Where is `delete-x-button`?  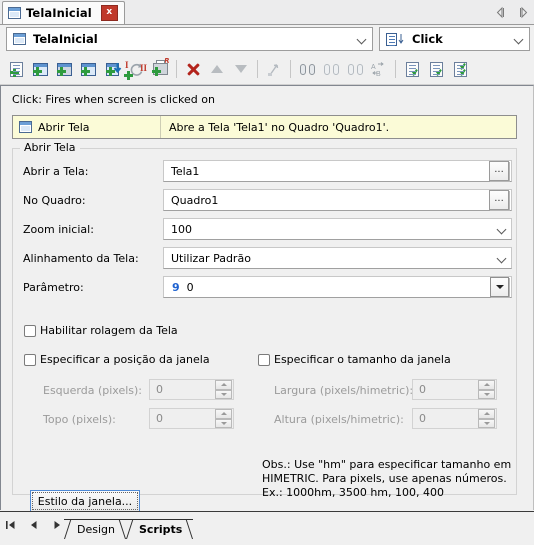 delete-x-button is located at coordinates (193, 69).